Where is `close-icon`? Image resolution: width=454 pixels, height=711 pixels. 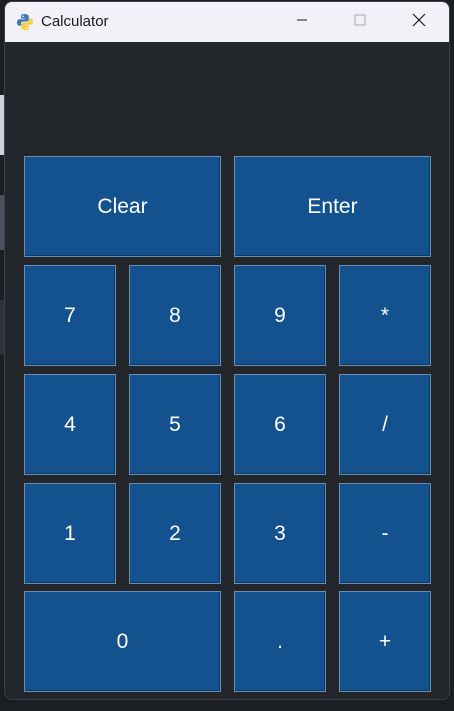
close-icon is located at coordinates (419, 22).